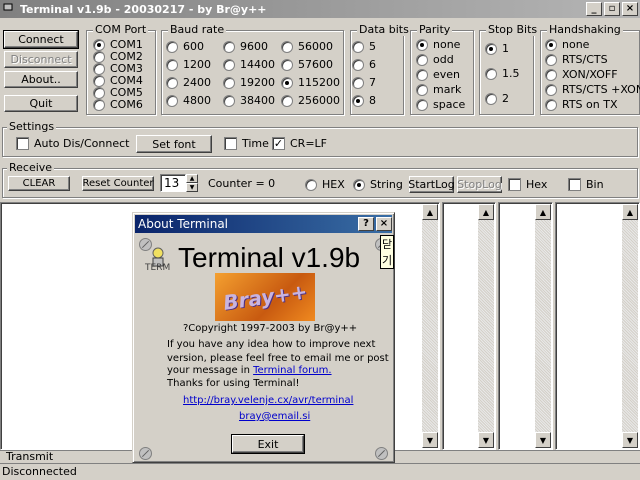  What do you see at coordinates (192, 187) in the screenshot?
I see `spin-down-icon: ▼` at bounding box center [192, 187].